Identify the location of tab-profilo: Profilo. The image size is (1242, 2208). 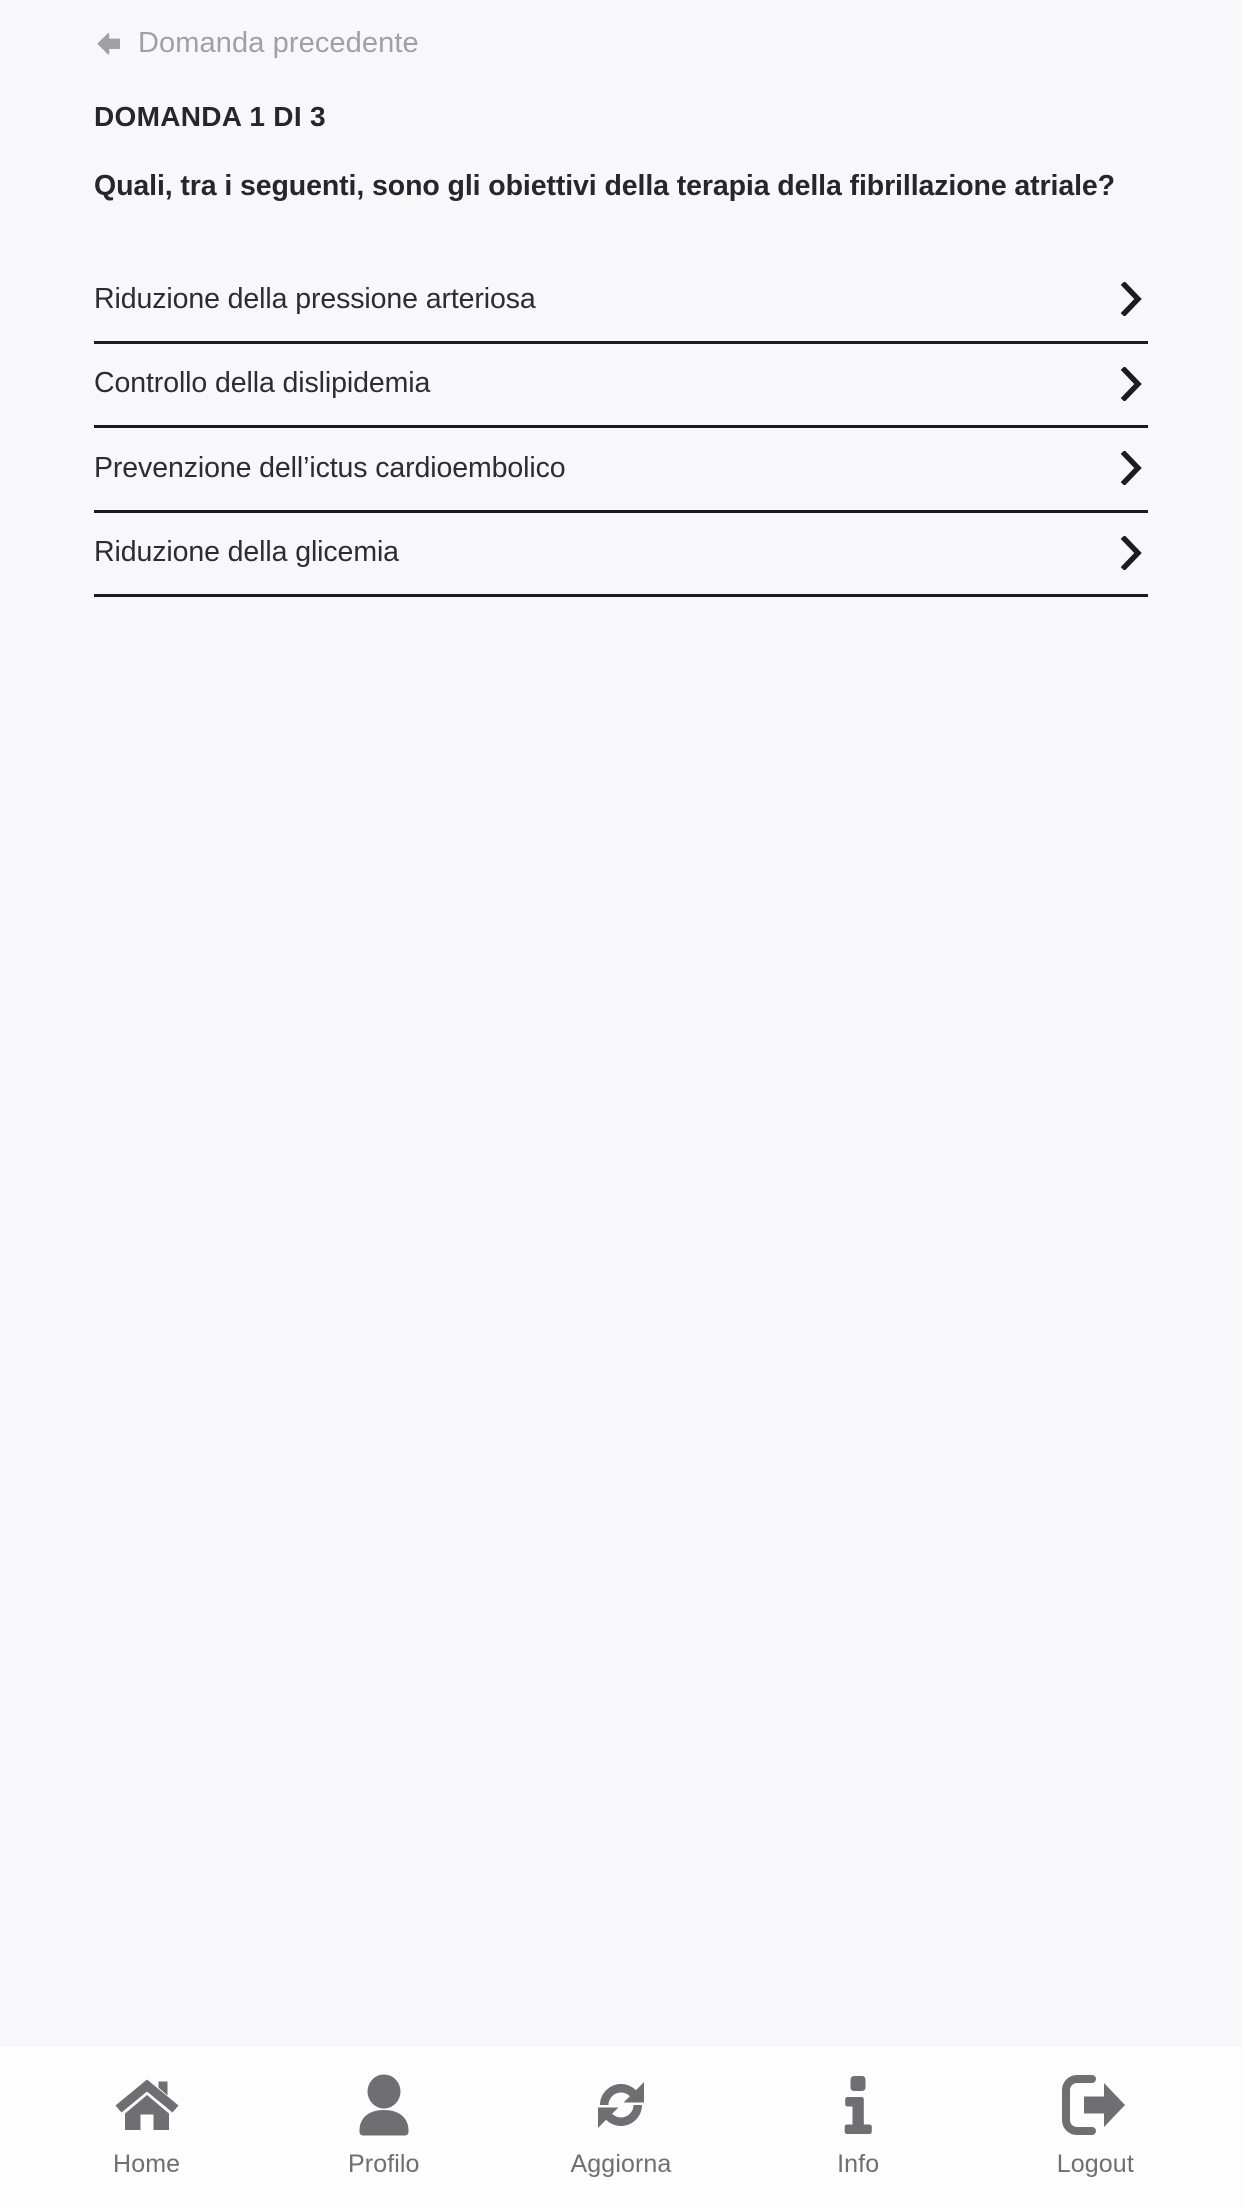
(384, 2111).